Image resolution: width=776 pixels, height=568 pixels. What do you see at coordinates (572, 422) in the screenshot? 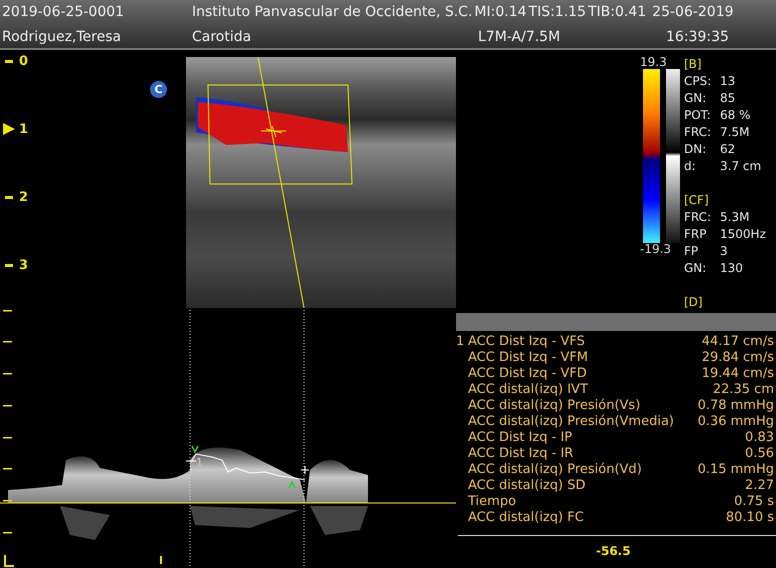
I see `measurement-label: ACC distal(izq) Presión(Vmedia)` at bounding box center [572, 422].